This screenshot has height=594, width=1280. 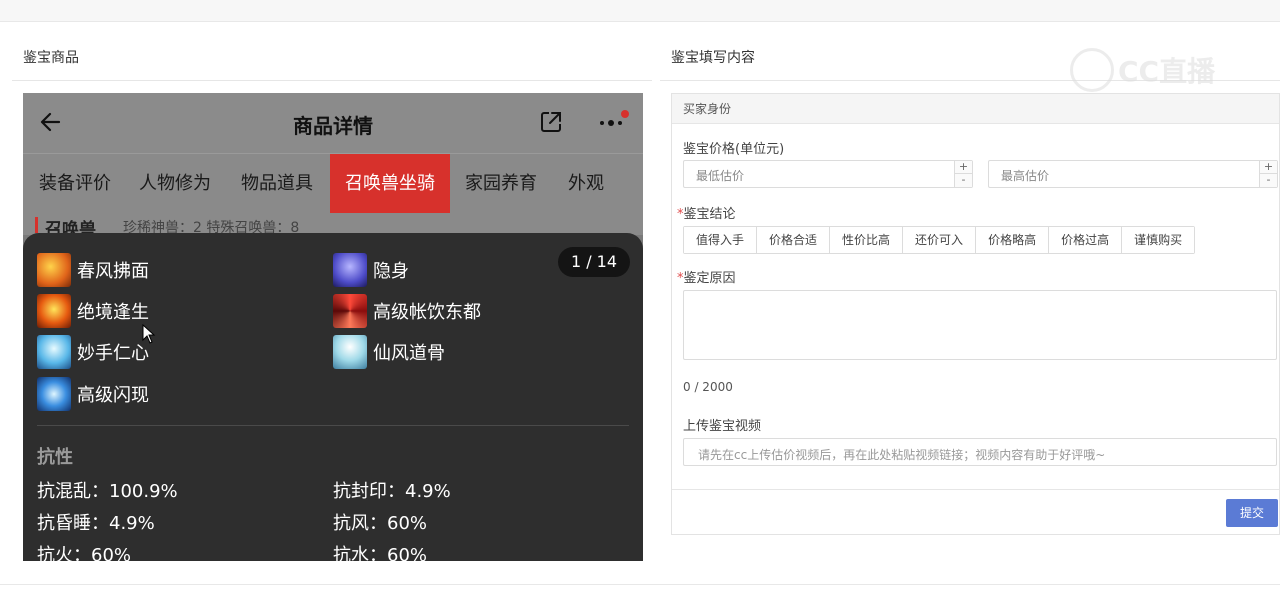 What do you see at coordinates (51, 58) in the screenshot?
I see `left-section-title: 鉴宝商品` at bounding box center [51, 58].